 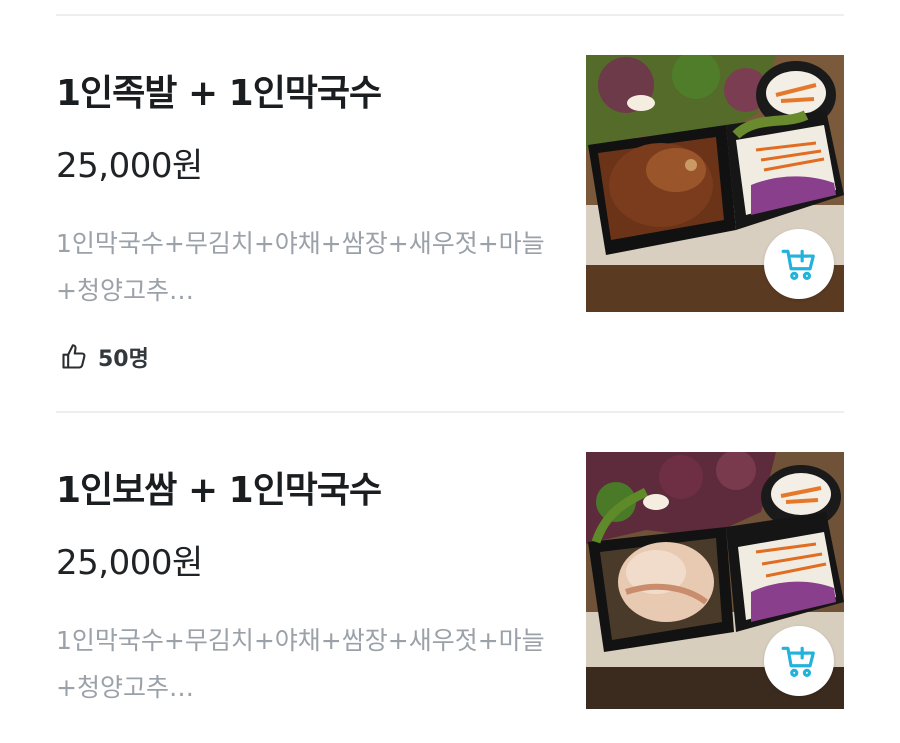 I want to click on menu-item-name: 1인족발 + 1인막국수, so click(x=219, y=93).